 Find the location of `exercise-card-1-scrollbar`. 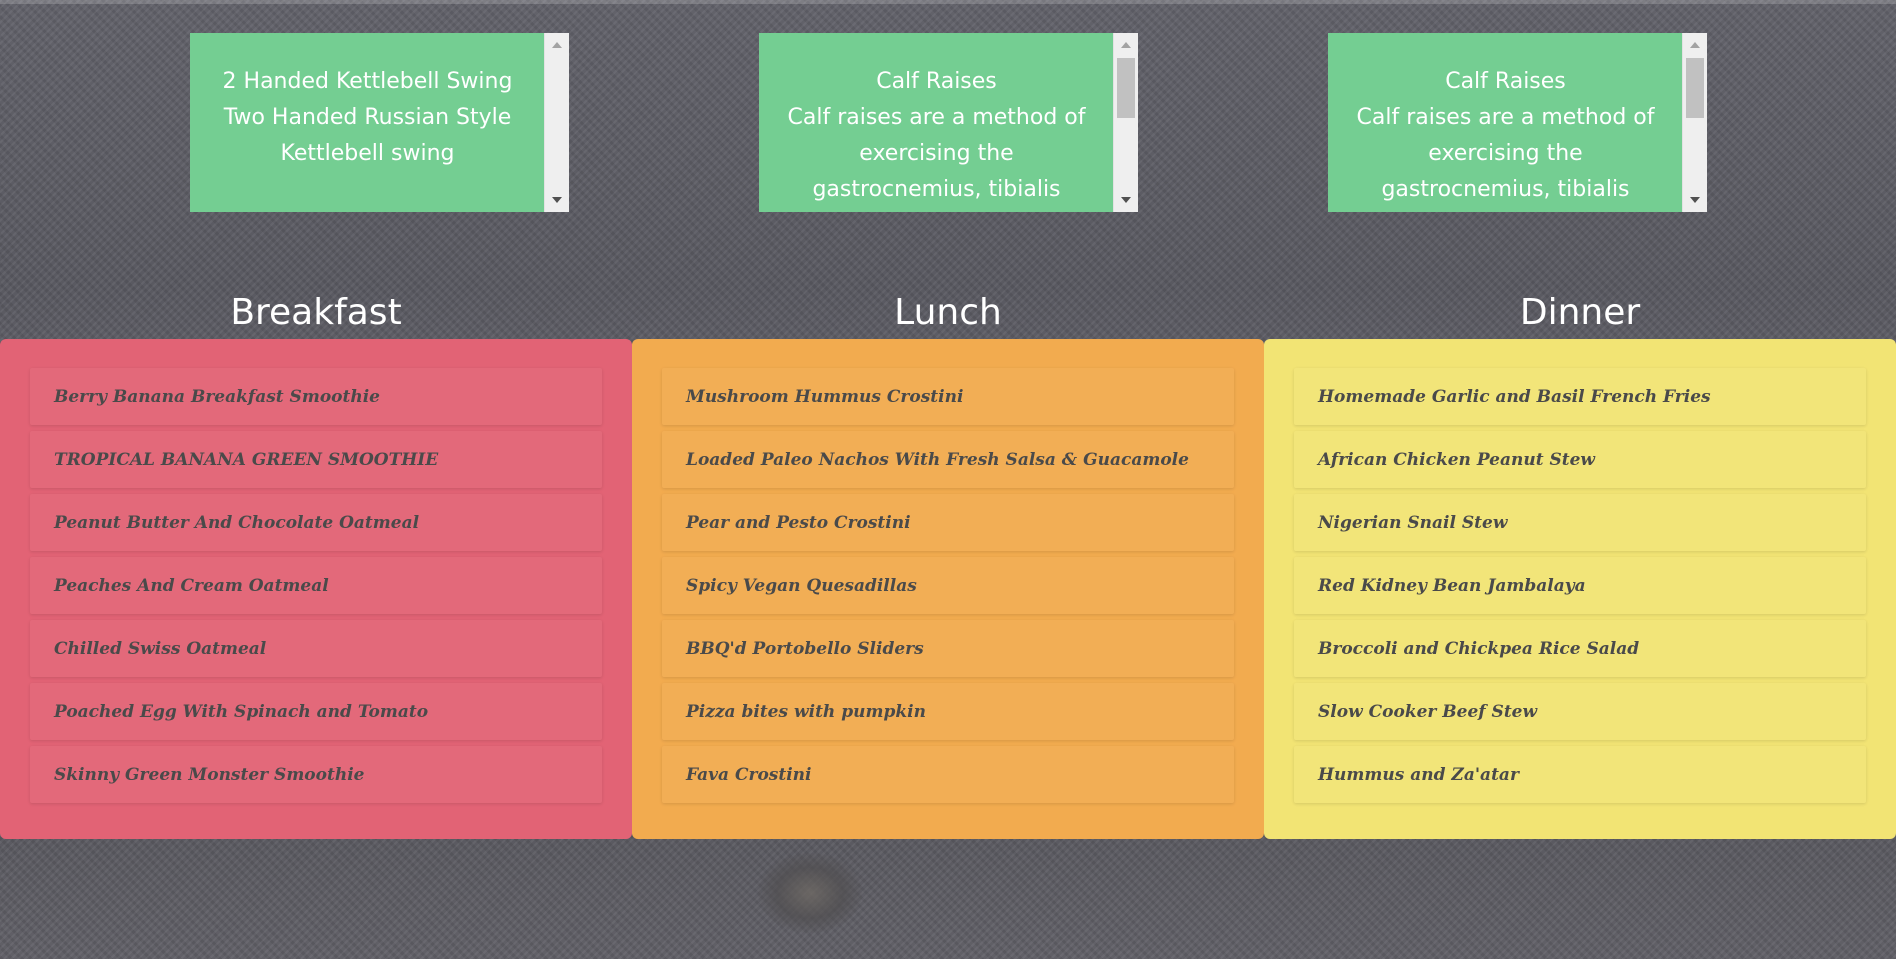

exercise-card-1-scrollbar is located at coordinates (556, 122).